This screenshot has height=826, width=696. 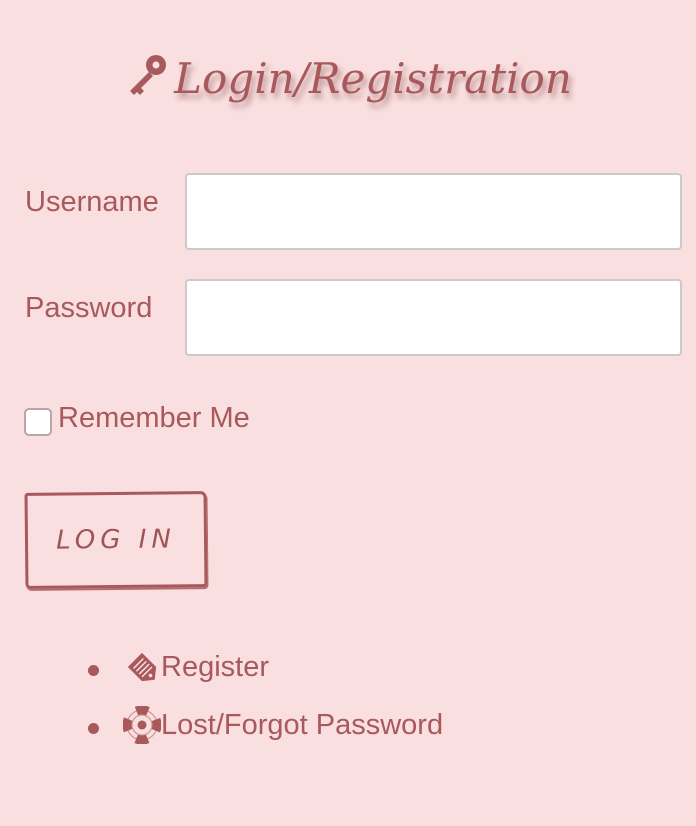 I want to click on username-input, so click(x=433, y=211).